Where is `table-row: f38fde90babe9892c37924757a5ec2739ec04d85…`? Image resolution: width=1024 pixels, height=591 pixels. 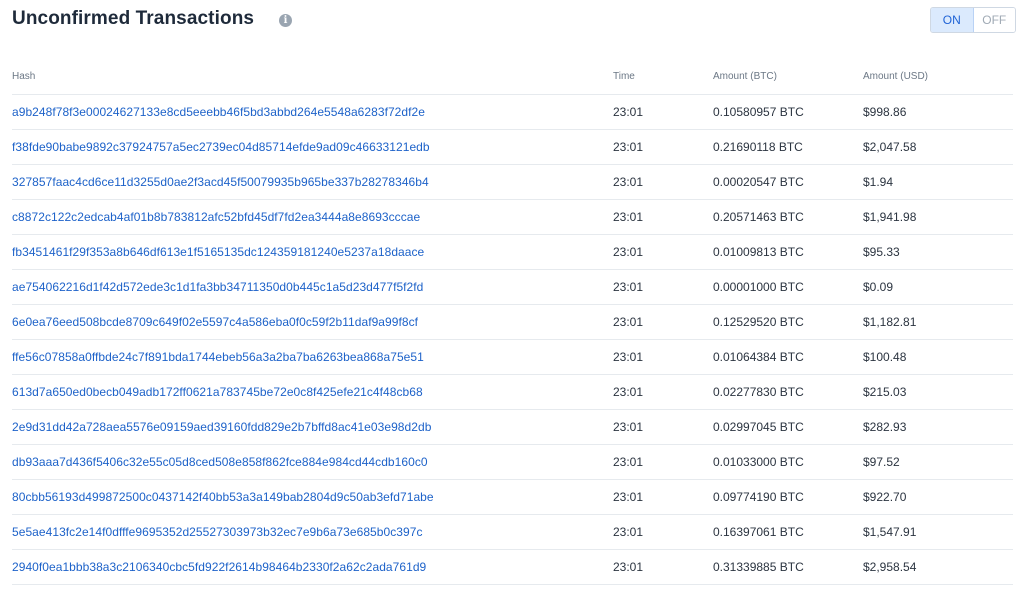
table-row: f38fde90babe9892c37924757a5ec2739ec04d85… is located at coordinates (512, 147).